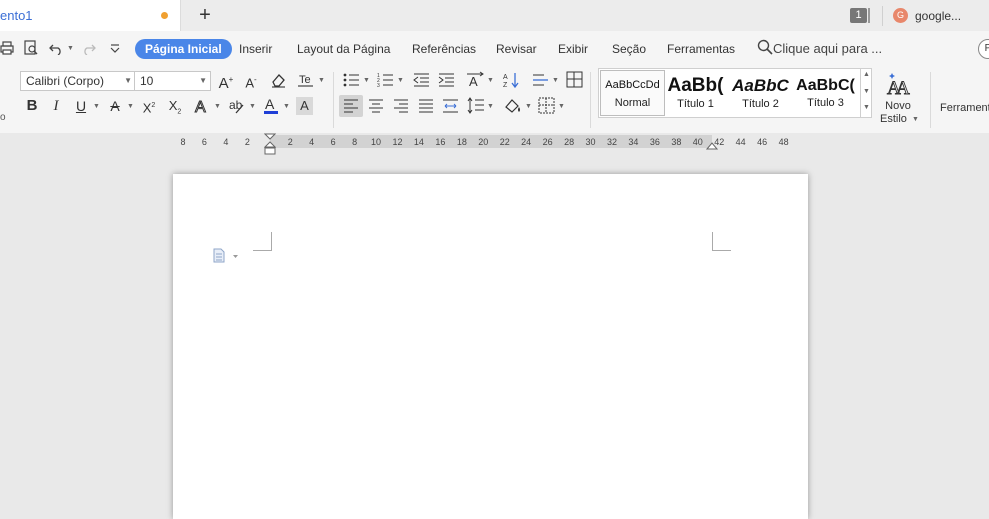 This screenshot has width=989, height=519. Describe the element at coordinates (175, 109) in the screenshot. I see `subscript-button: X2` at that location.